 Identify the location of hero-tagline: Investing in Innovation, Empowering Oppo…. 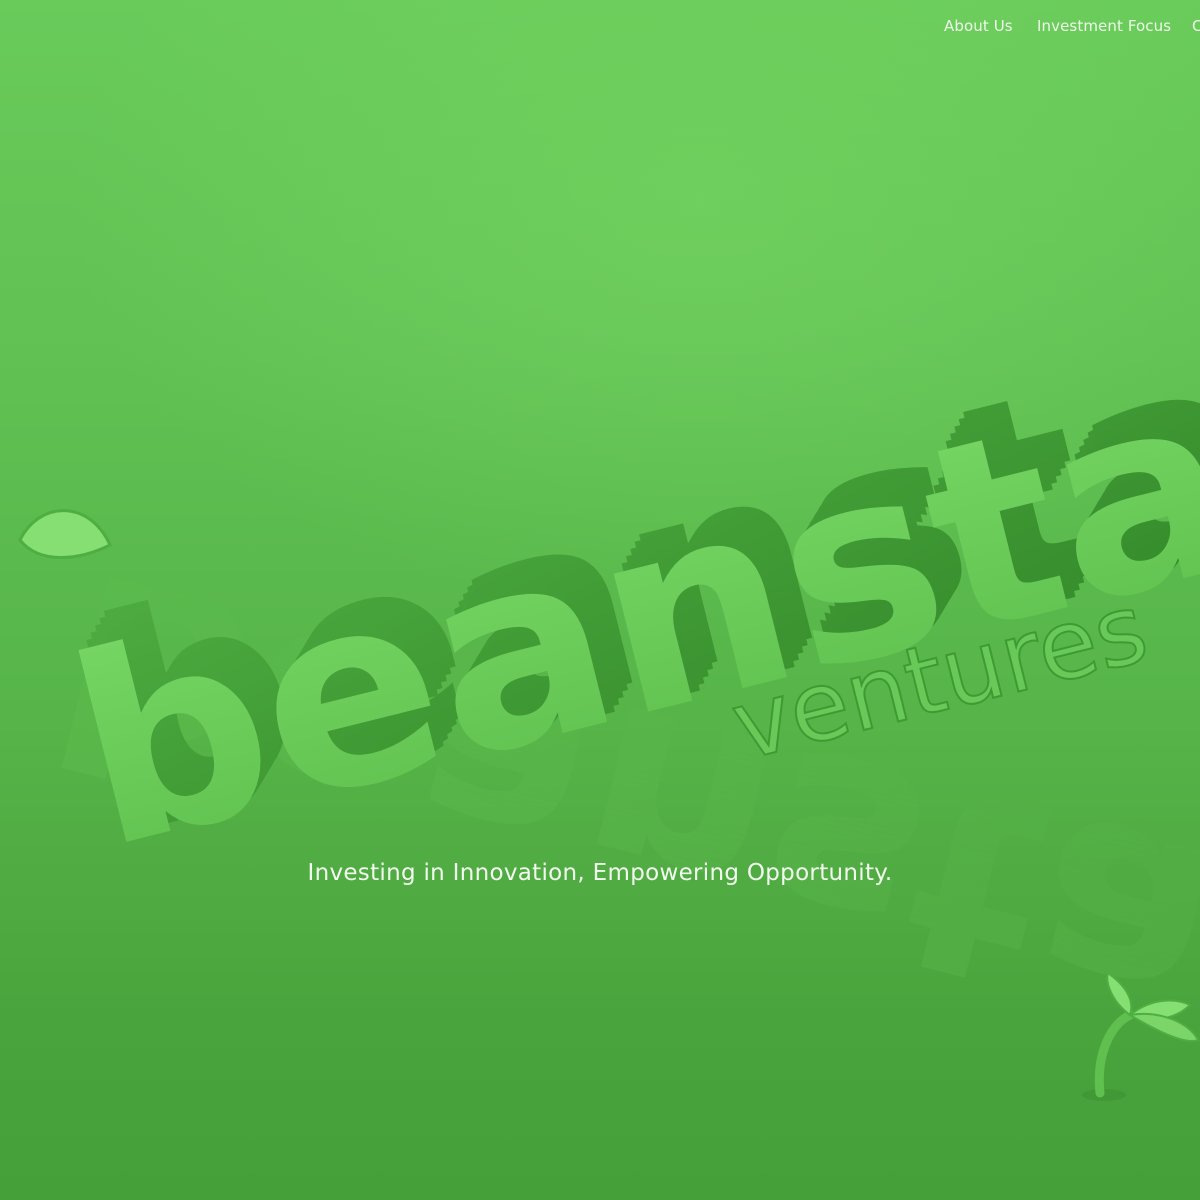
(600, 873).